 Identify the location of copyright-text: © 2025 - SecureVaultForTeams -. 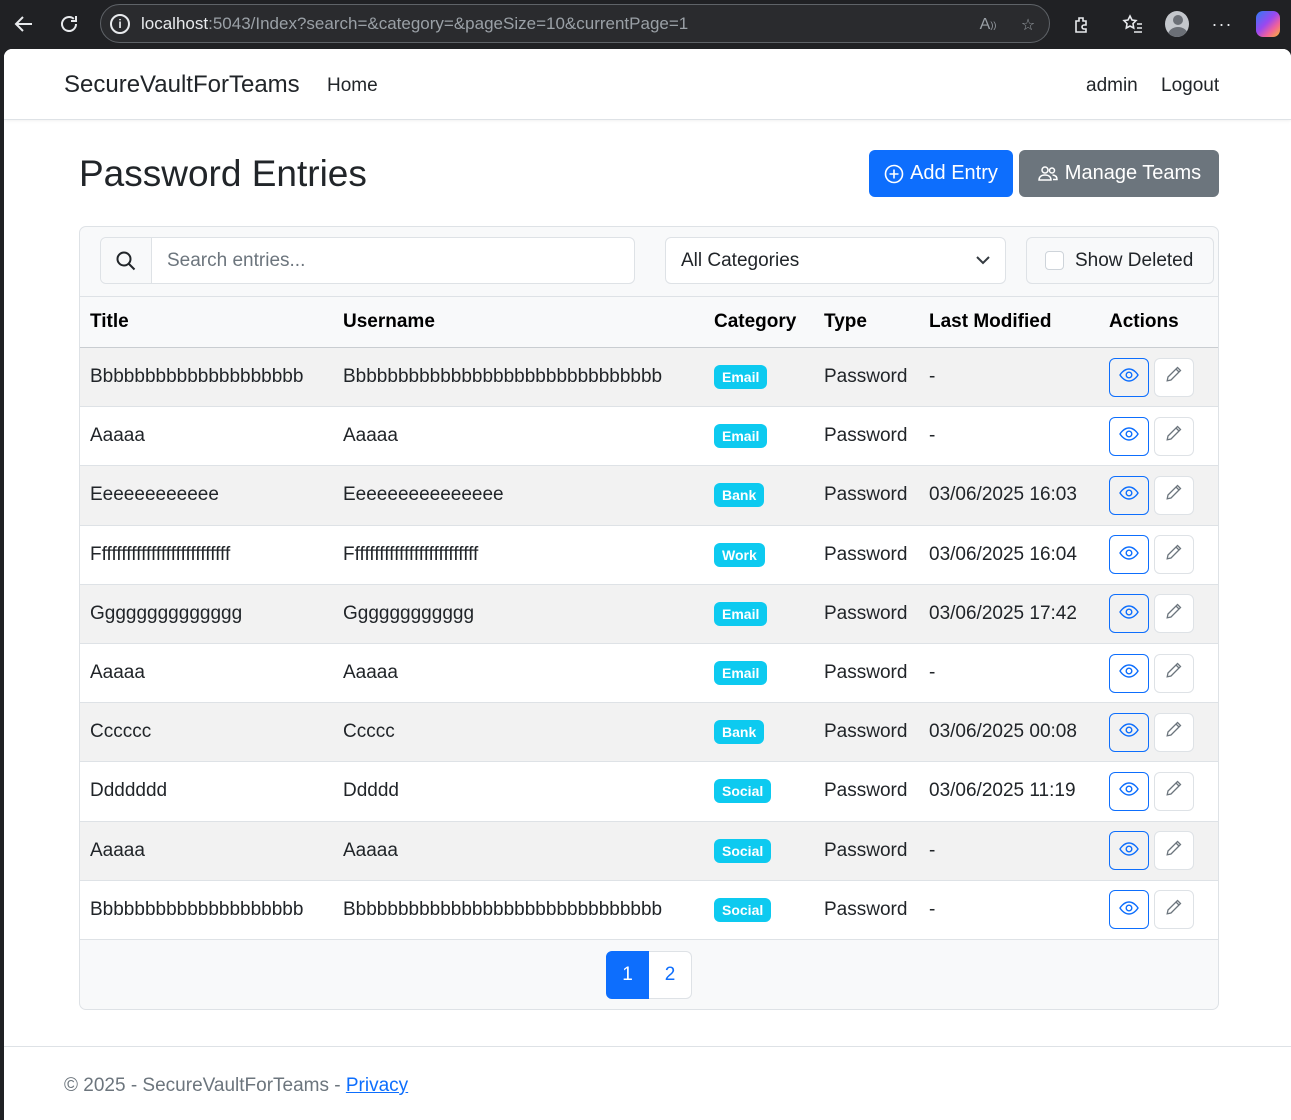
(205, 1085).